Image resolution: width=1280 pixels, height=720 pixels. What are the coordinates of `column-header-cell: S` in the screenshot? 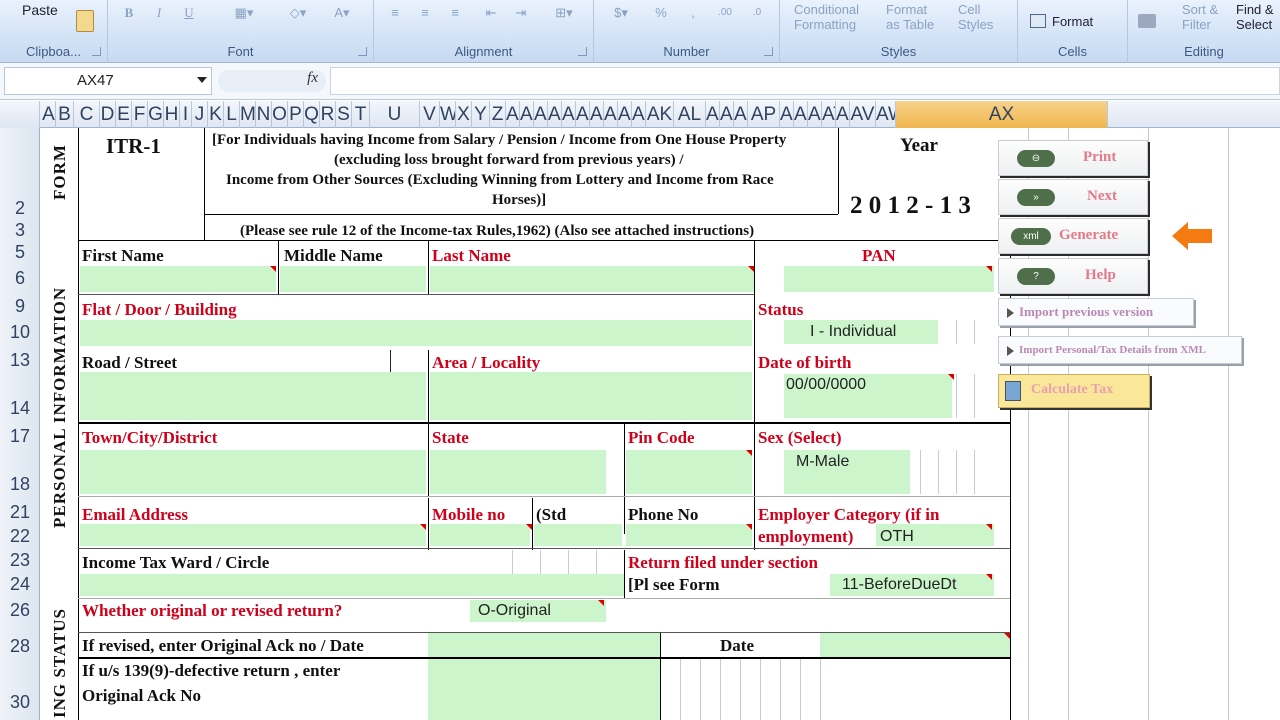 It's located at (344, 114).